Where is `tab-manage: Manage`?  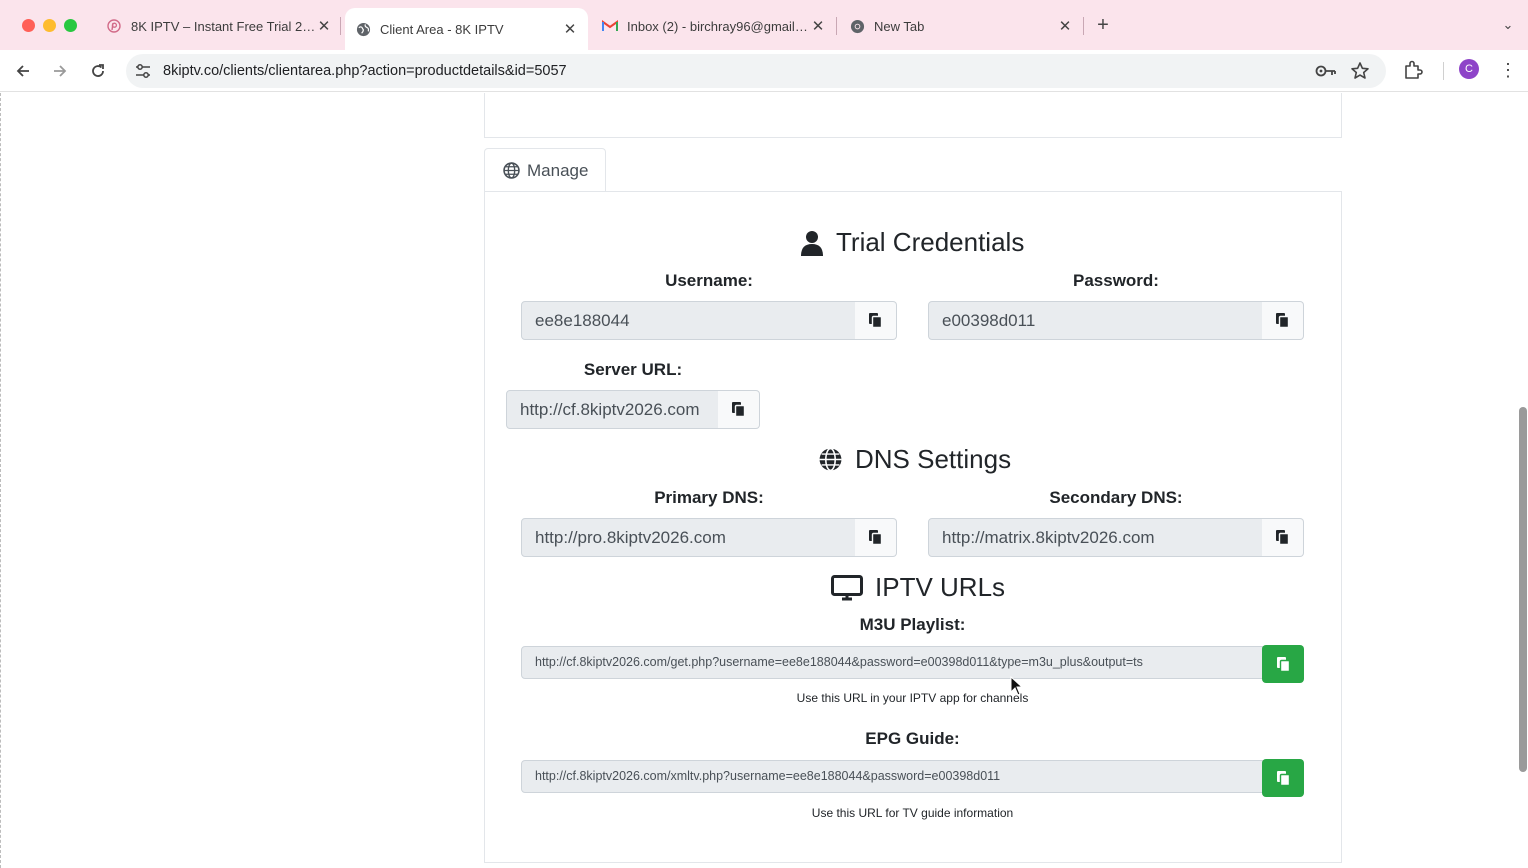
tab-manage: Manage is located at coordinates (545, 170).